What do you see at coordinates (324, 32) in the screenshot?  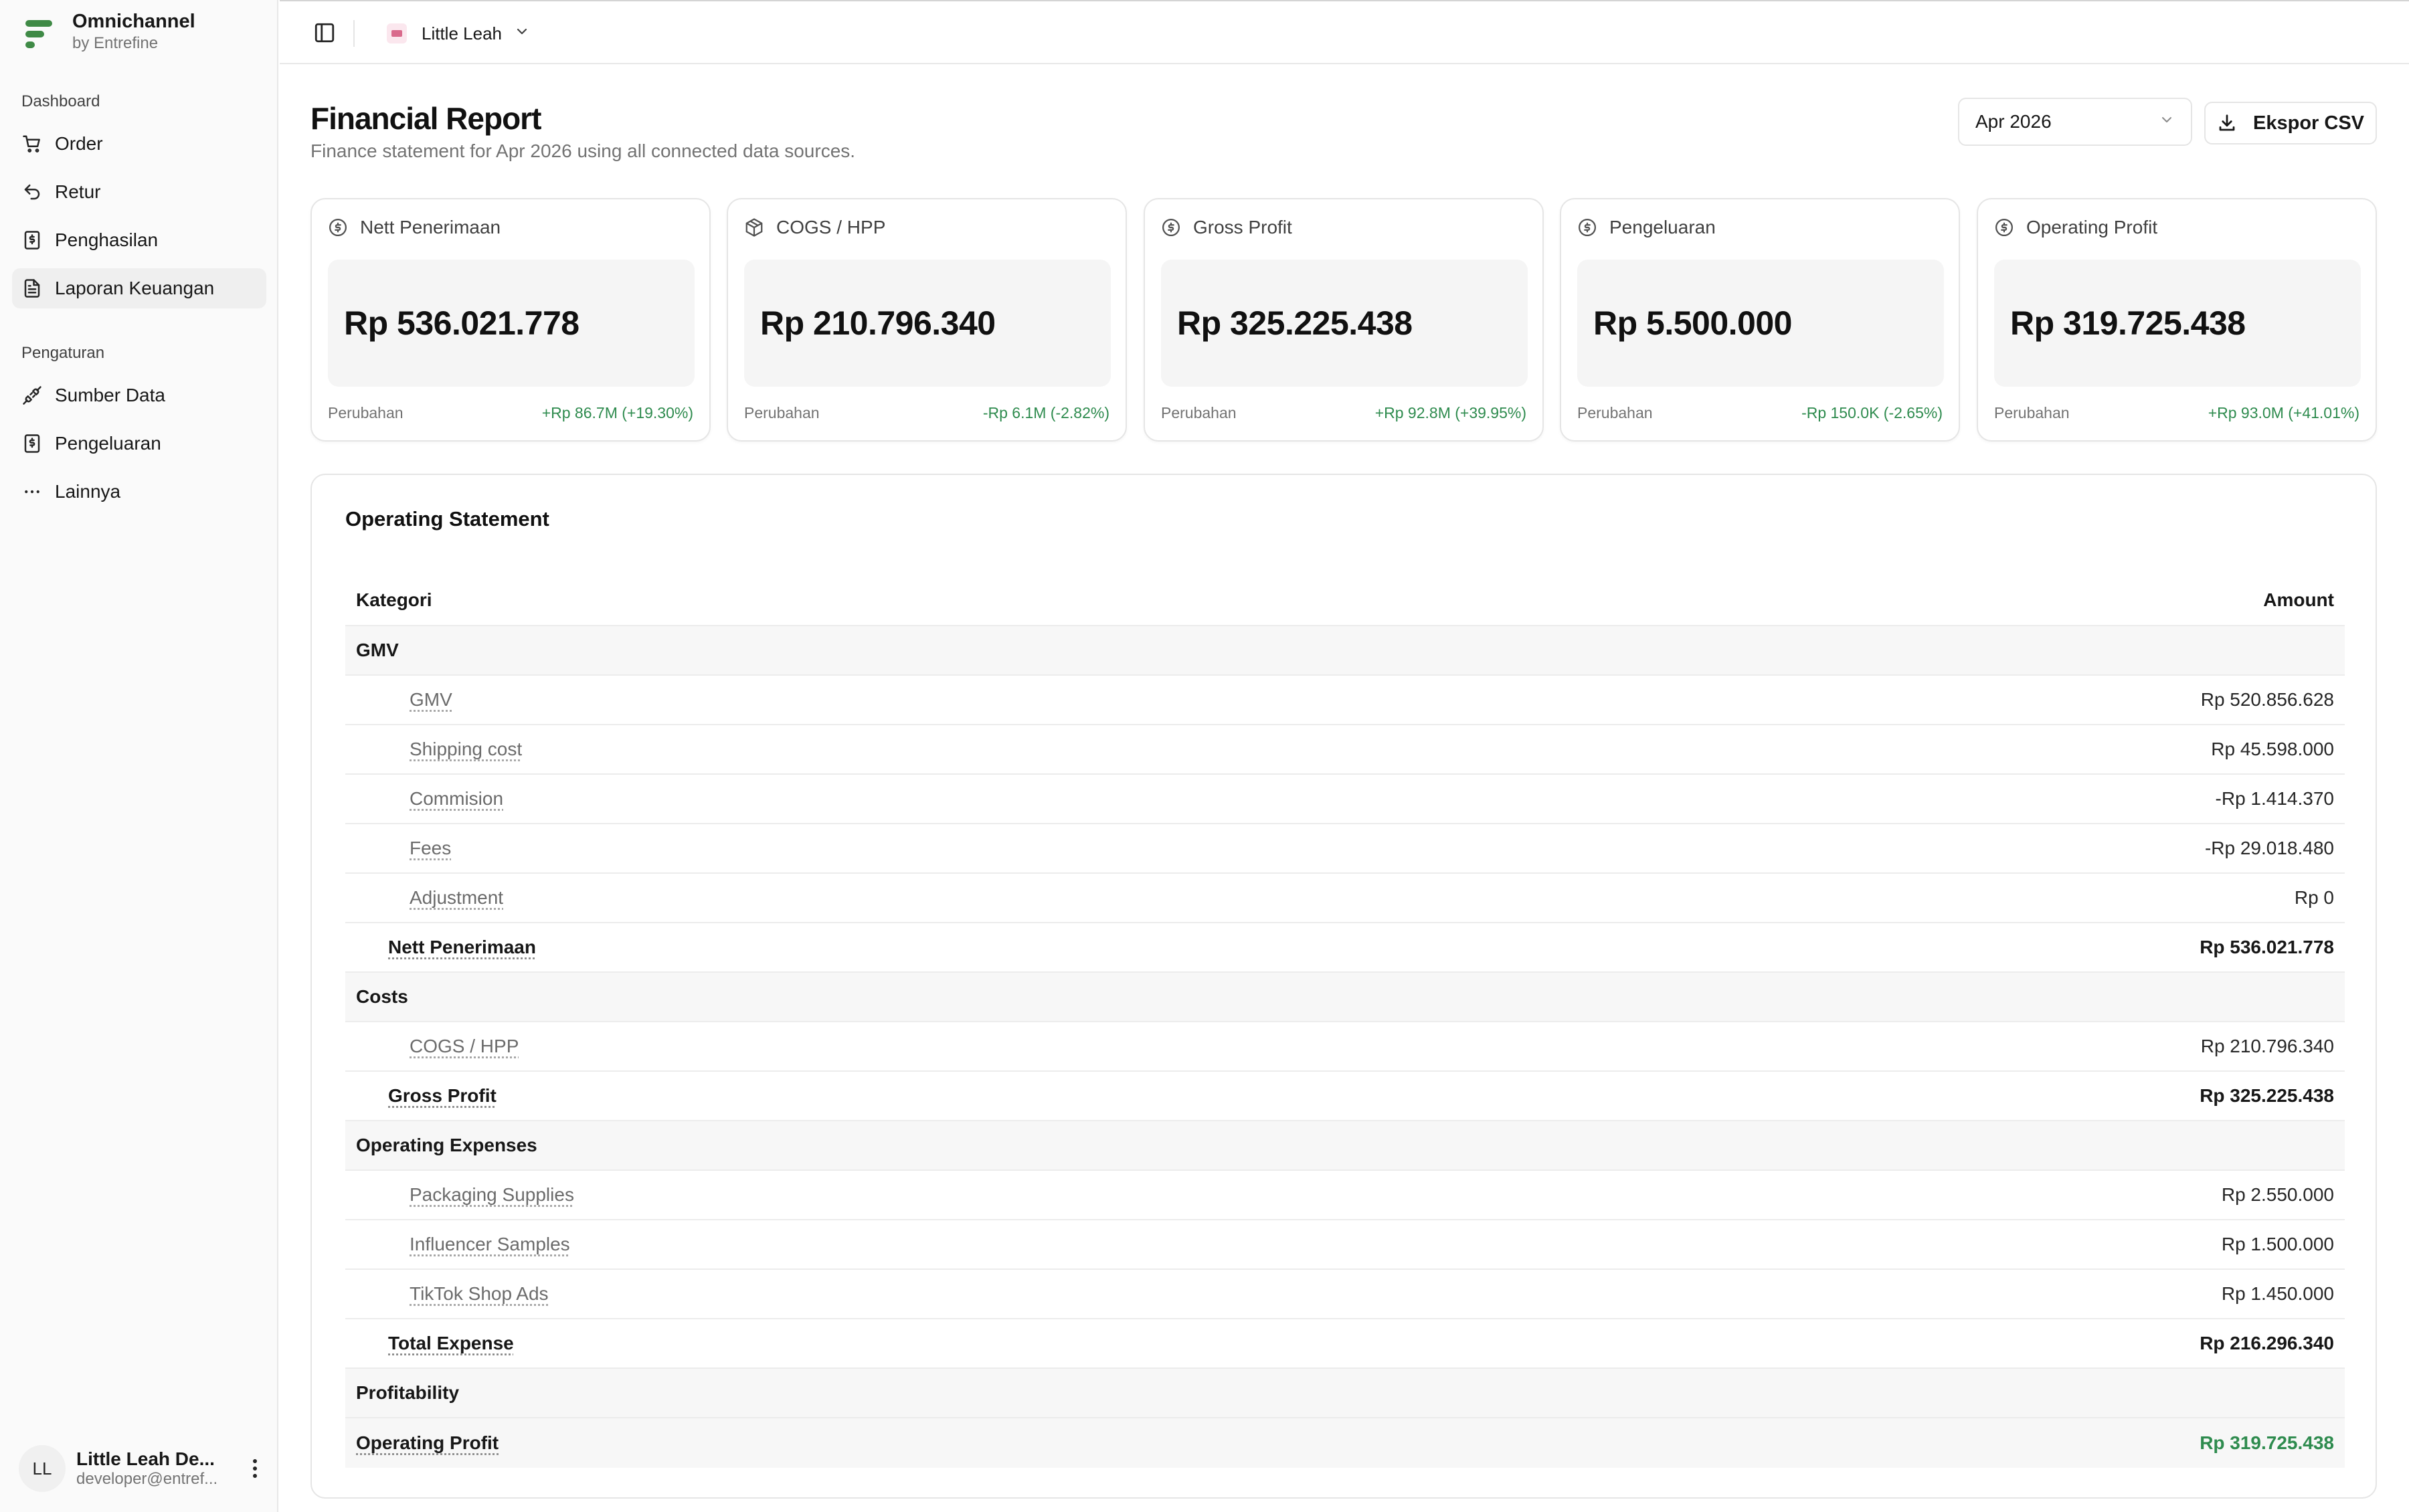 I see `sidebar-toggle-icon` at bounding box center [324, 32].